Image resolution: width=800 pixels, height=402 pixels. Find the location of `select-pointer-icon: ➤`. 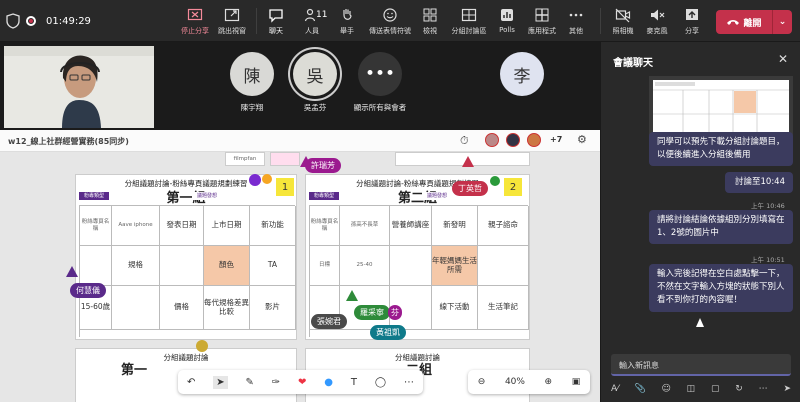

select-pointer-icon: ➤ is located at coordinates (220, 382).